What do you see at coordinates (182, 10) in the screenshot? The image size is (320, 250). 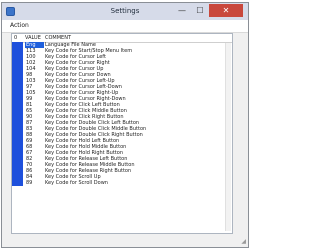 I see `minimize-button: —` at bounding box center [182, 10].